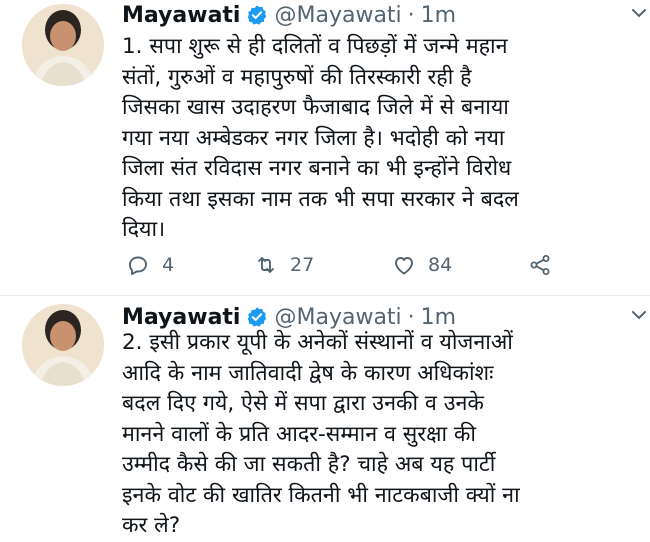  Describe the element at coordinates (302, 265) in the screenshot. I see `retweet-count: 27` at that location.